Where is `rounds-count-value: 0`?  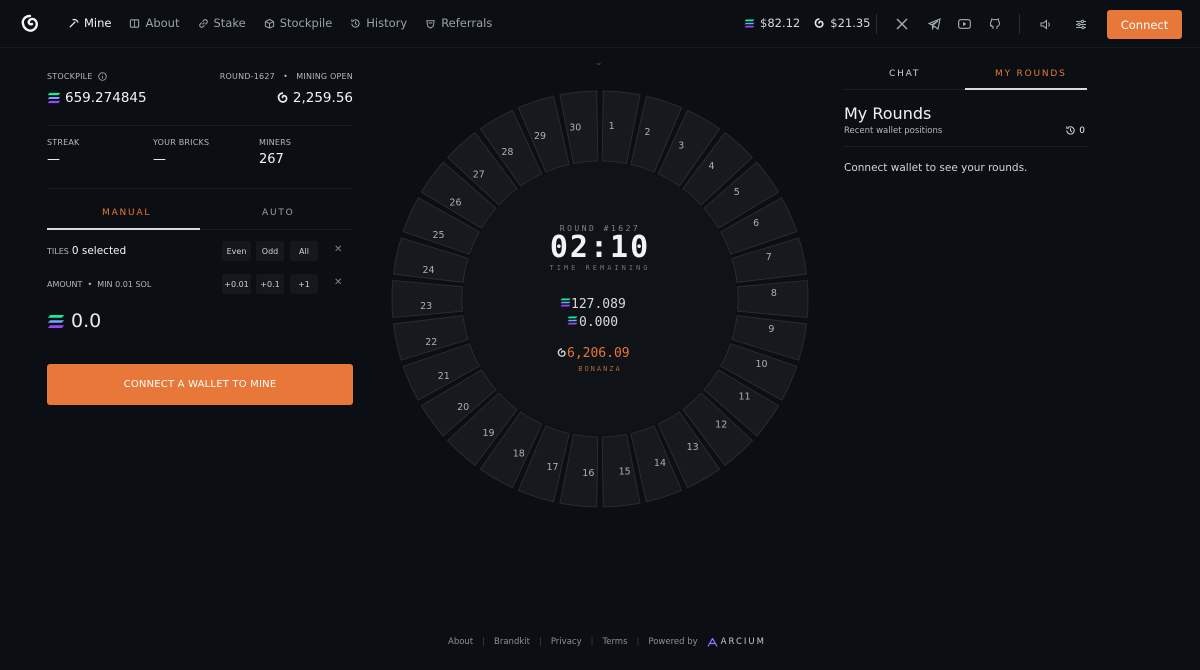
rounds-count-value: 0 is located at coordinates (1082, 130).